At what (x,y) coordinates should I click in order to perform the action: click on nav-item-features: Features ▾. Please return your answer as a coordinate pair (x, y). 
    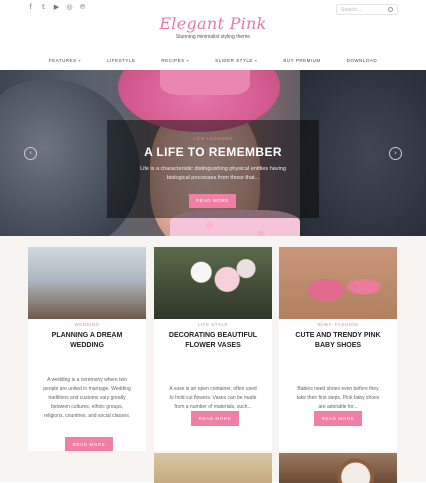
    Looking at the image, I should click on (65, 61).